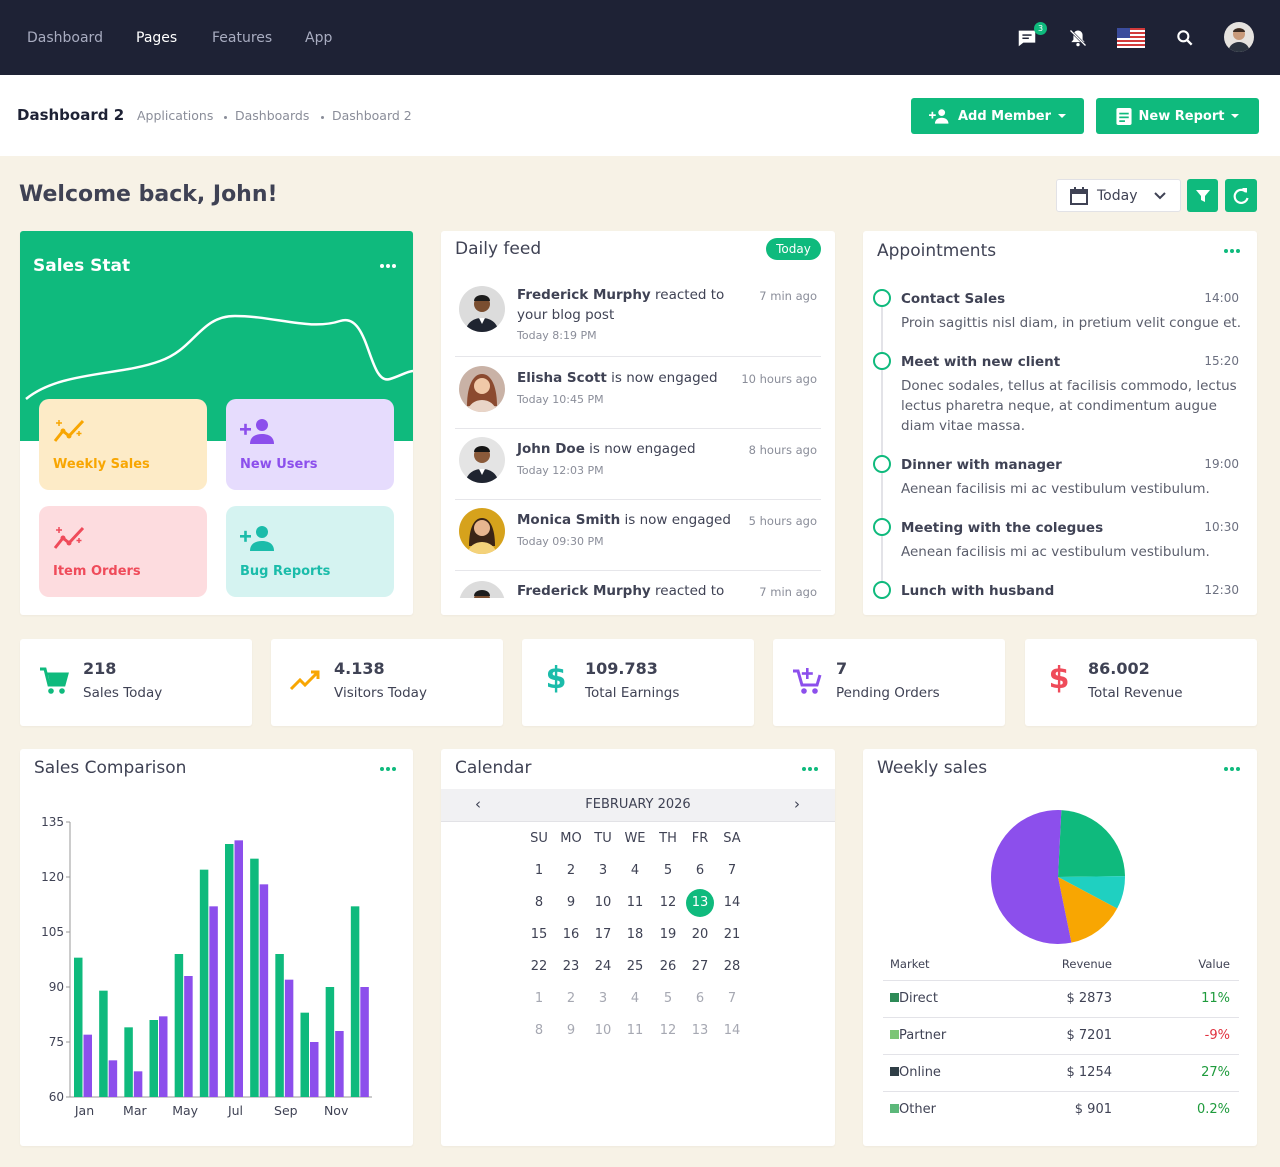 This screenshot has height=1167, width=1280. I want to click on stat-card-total-revenue: $ 86.002 Total Revenue, so click(1141, 682).